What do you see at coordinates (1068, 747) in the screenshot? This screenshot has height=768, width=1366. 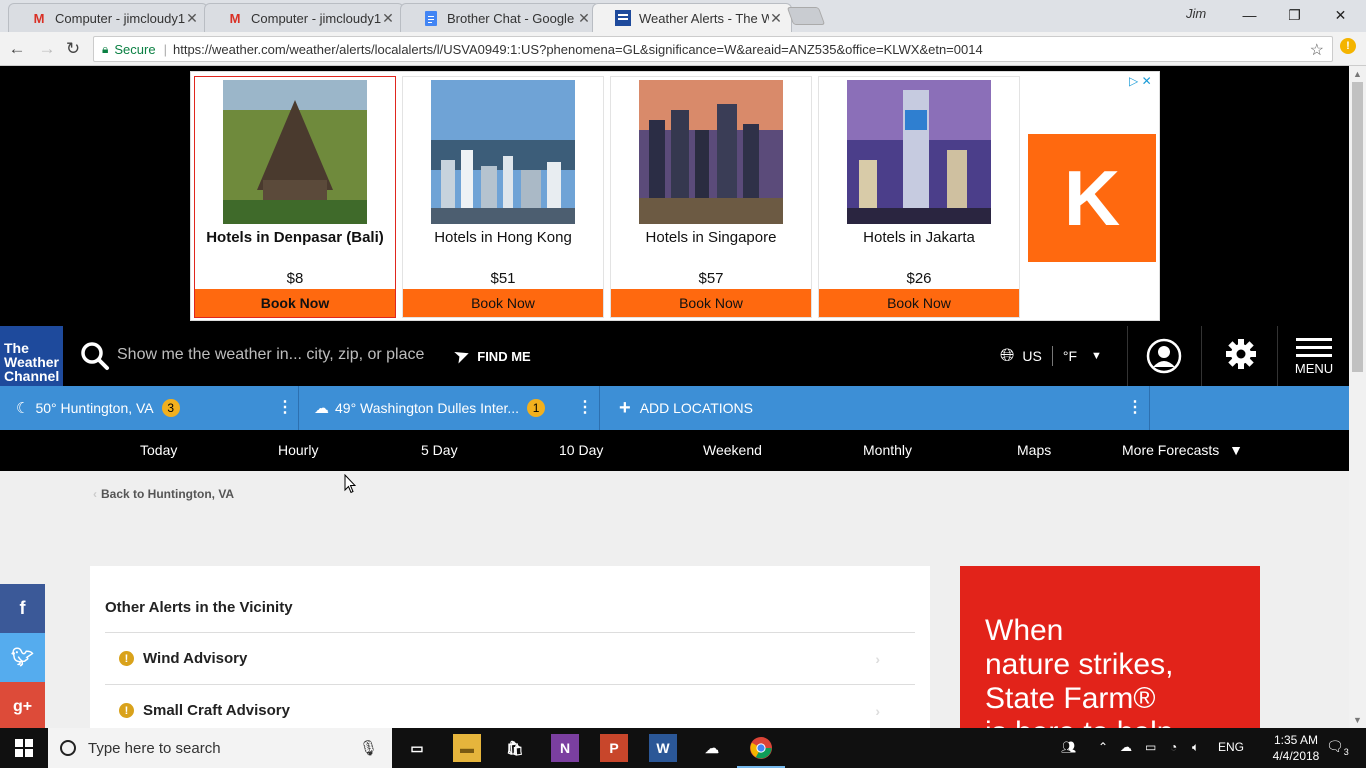 I see `people-icon: 👥︎` at bounding box center [1068, 747].